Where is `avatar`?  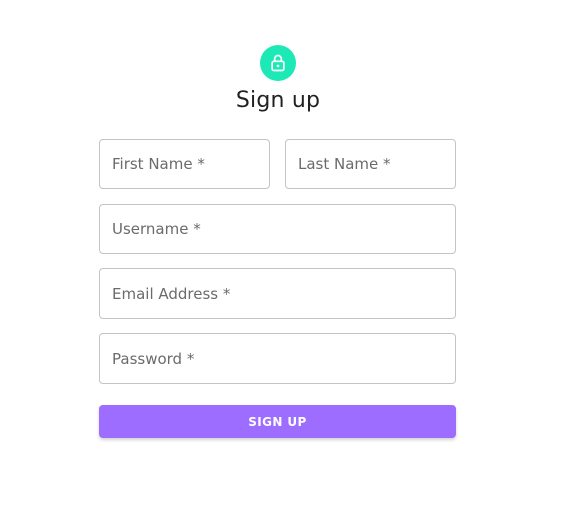 avatar is located at coordinates (278, 63).